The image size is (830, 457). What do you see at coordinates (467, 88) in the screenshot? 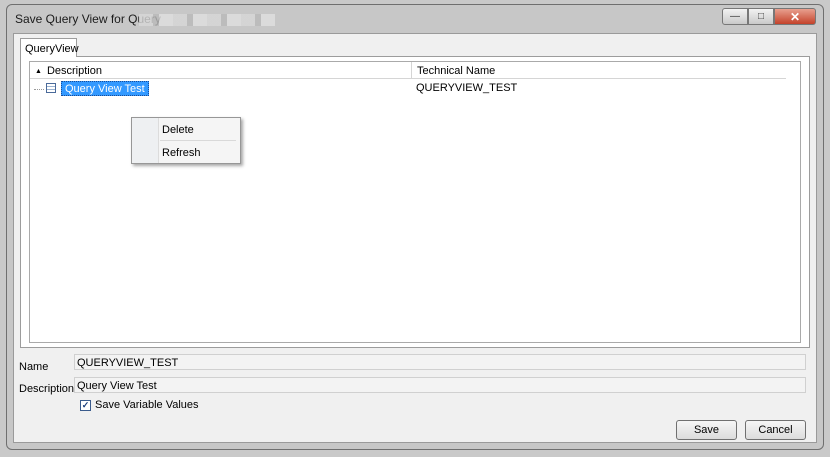
I see `tree-row-technical-name: QUERYVIEW_TEST` at bounding box center [467, 88].